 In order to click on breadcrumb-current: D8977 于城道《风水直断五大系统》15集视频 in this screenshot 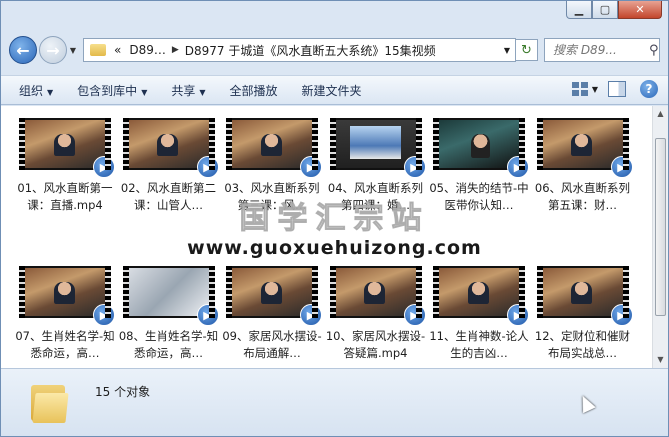, I will do `click(310, 50)`.